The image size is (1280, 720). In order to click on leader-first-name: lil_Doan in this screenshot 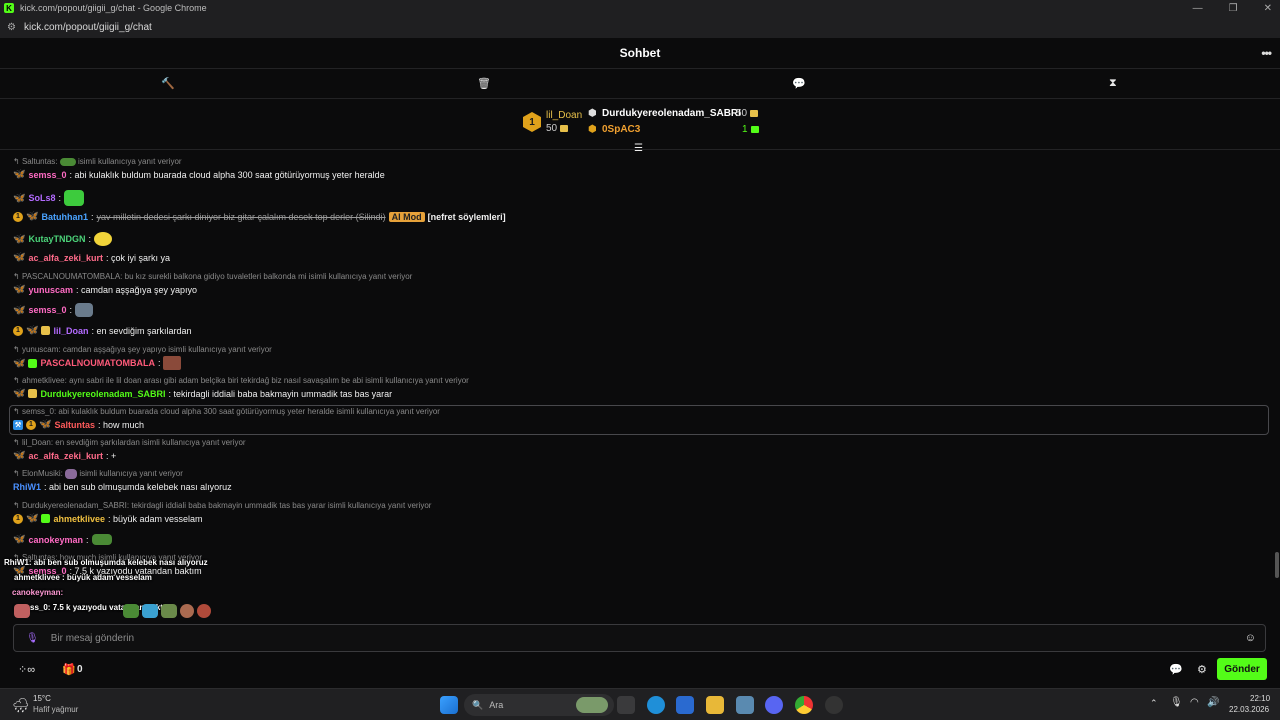, I will do `click(564, 115)`.